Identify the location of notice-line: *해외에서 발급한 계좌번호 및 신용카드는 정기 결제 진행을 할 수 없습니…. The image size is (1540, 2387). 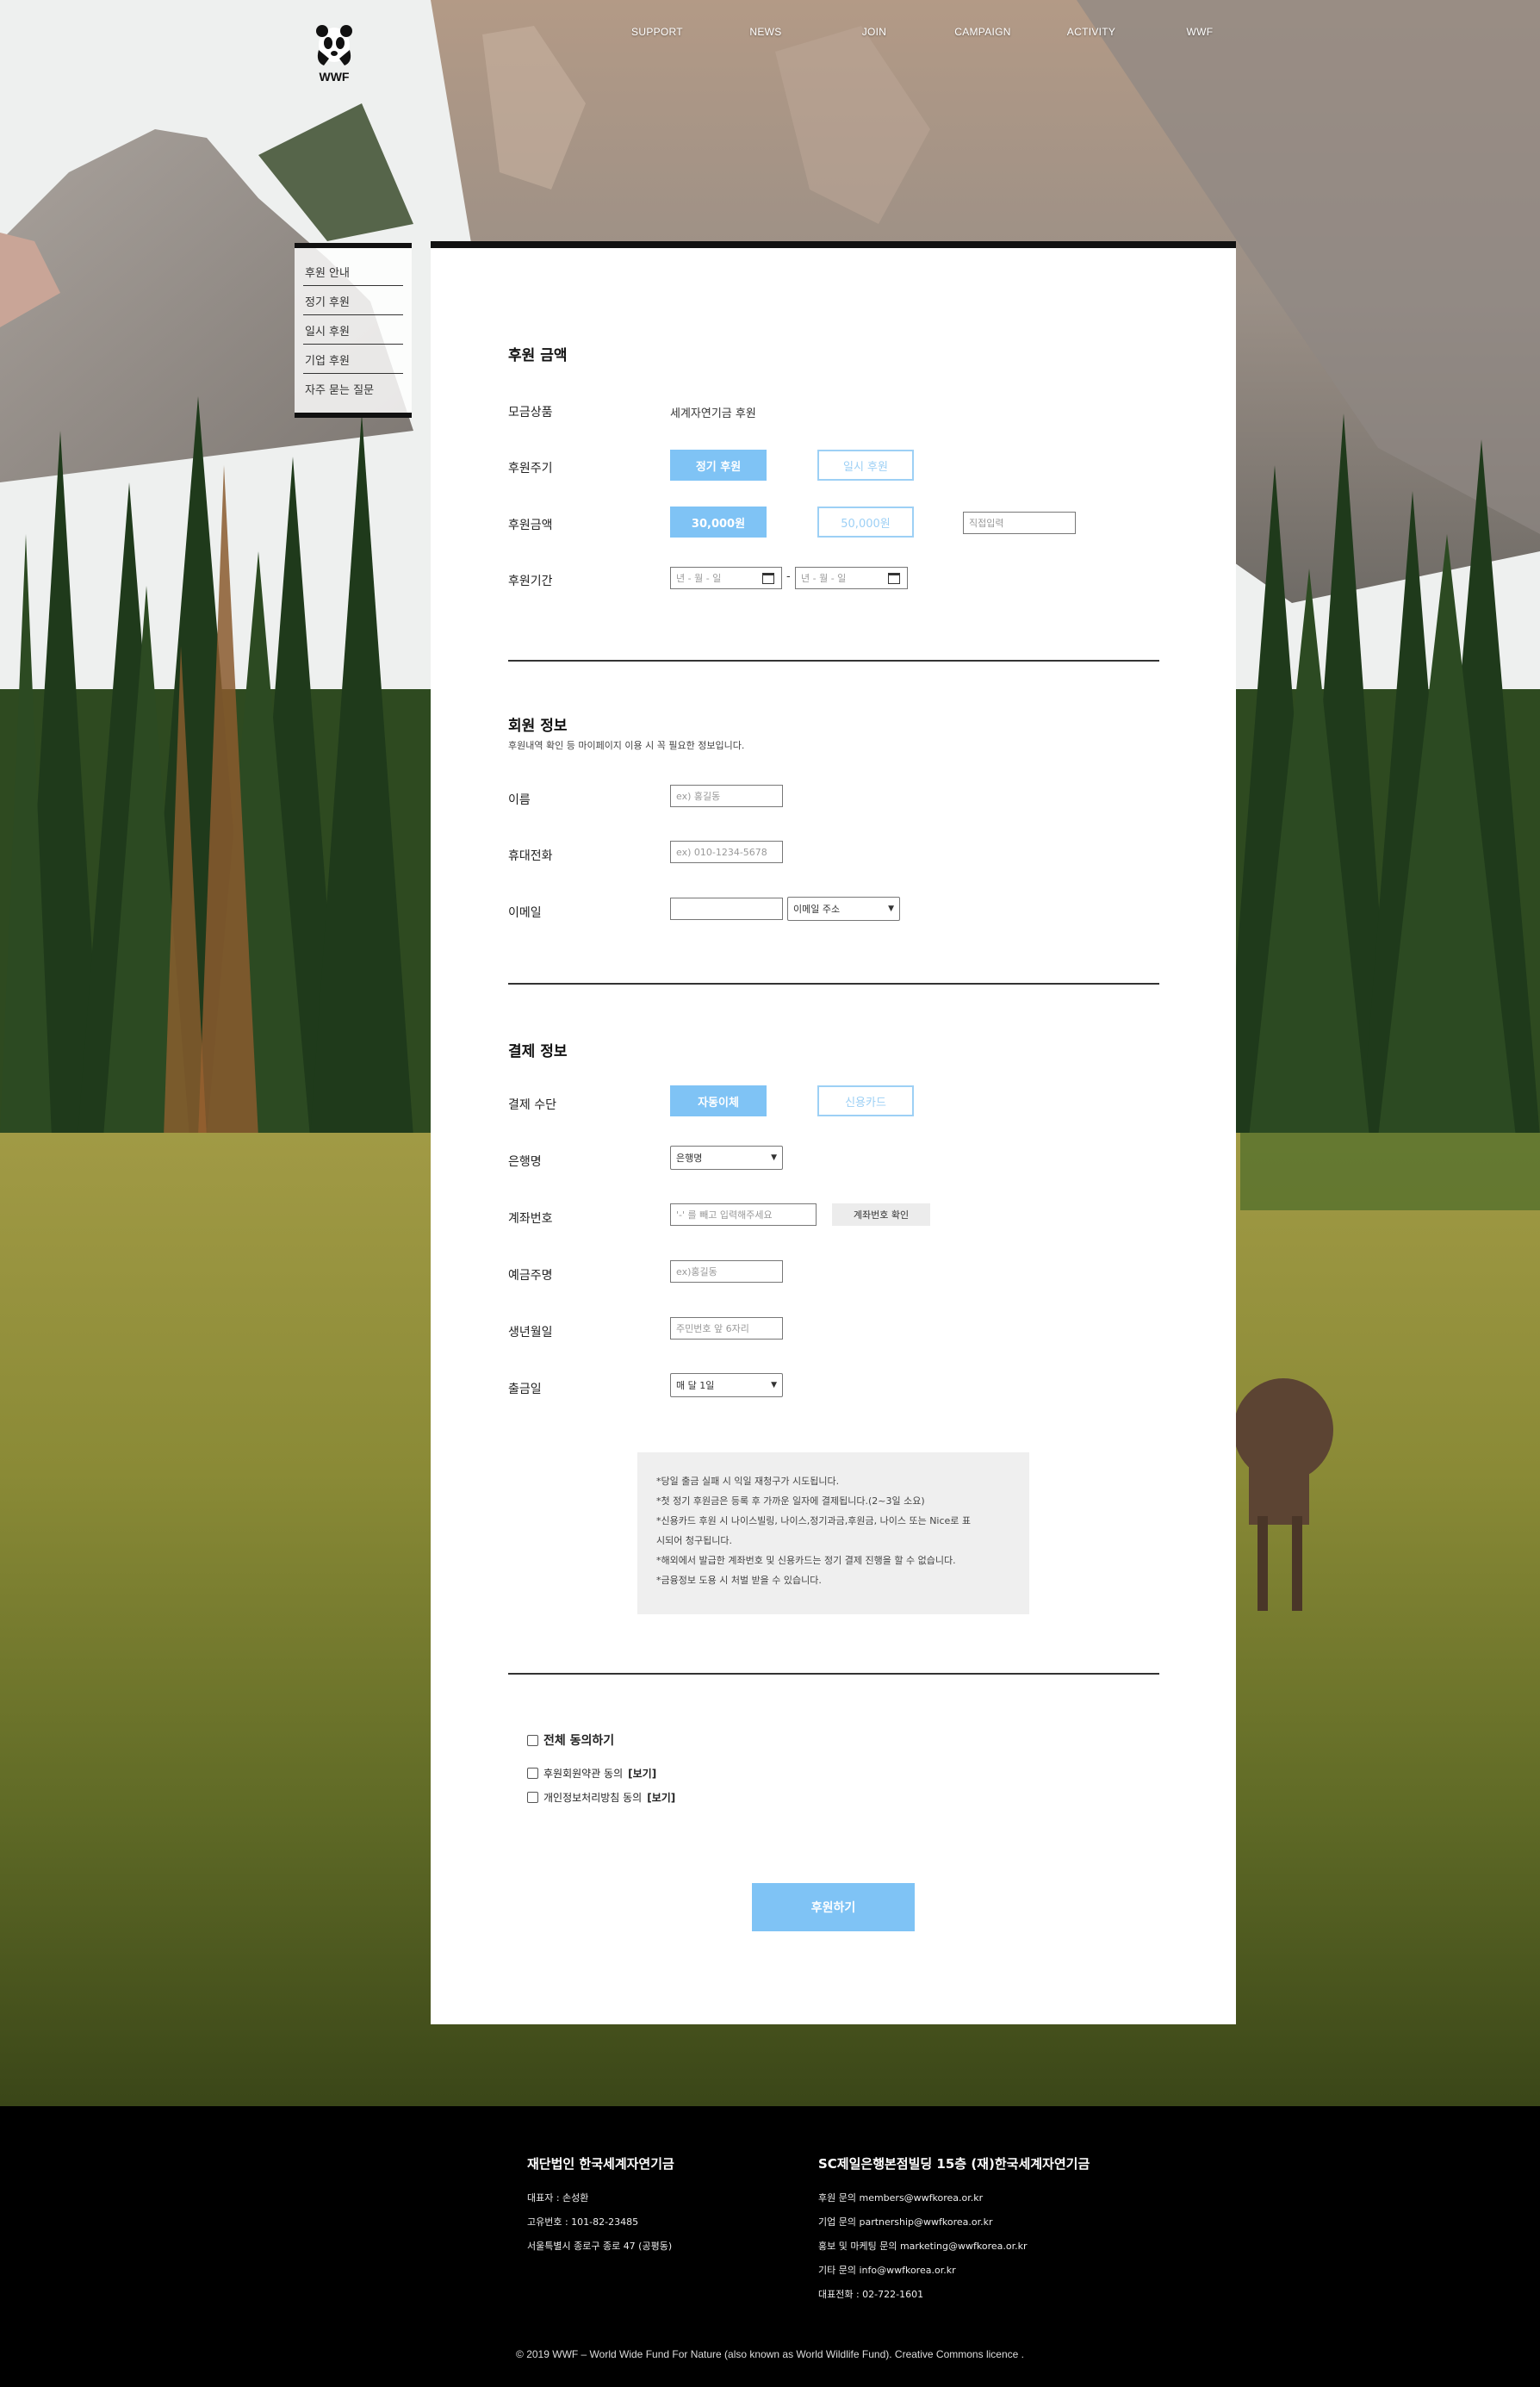
(806, 1561).